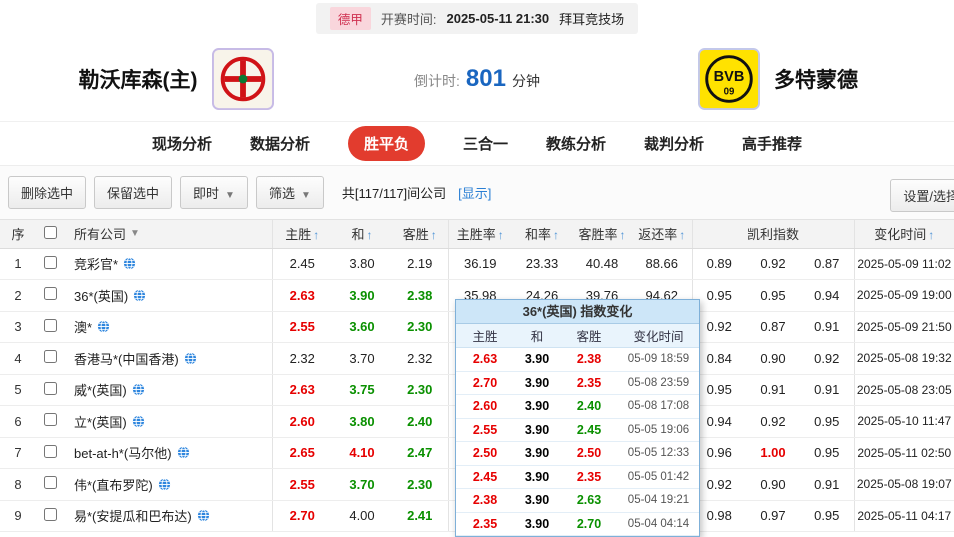  What do you see at coordinates (922, 195) in the screenshot?
I see `settings-select-button: 设置/选择` at bounding box center [922, 195].